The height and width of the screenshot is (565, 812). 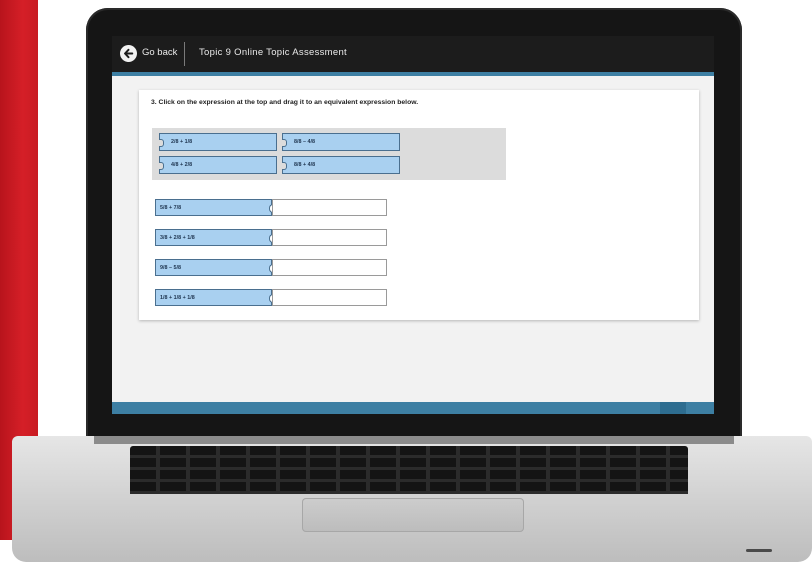 What do you see at coordinates (128, 53) in the screenshot?
I see `back-arrow-icon` at bounding box center [128, 53].